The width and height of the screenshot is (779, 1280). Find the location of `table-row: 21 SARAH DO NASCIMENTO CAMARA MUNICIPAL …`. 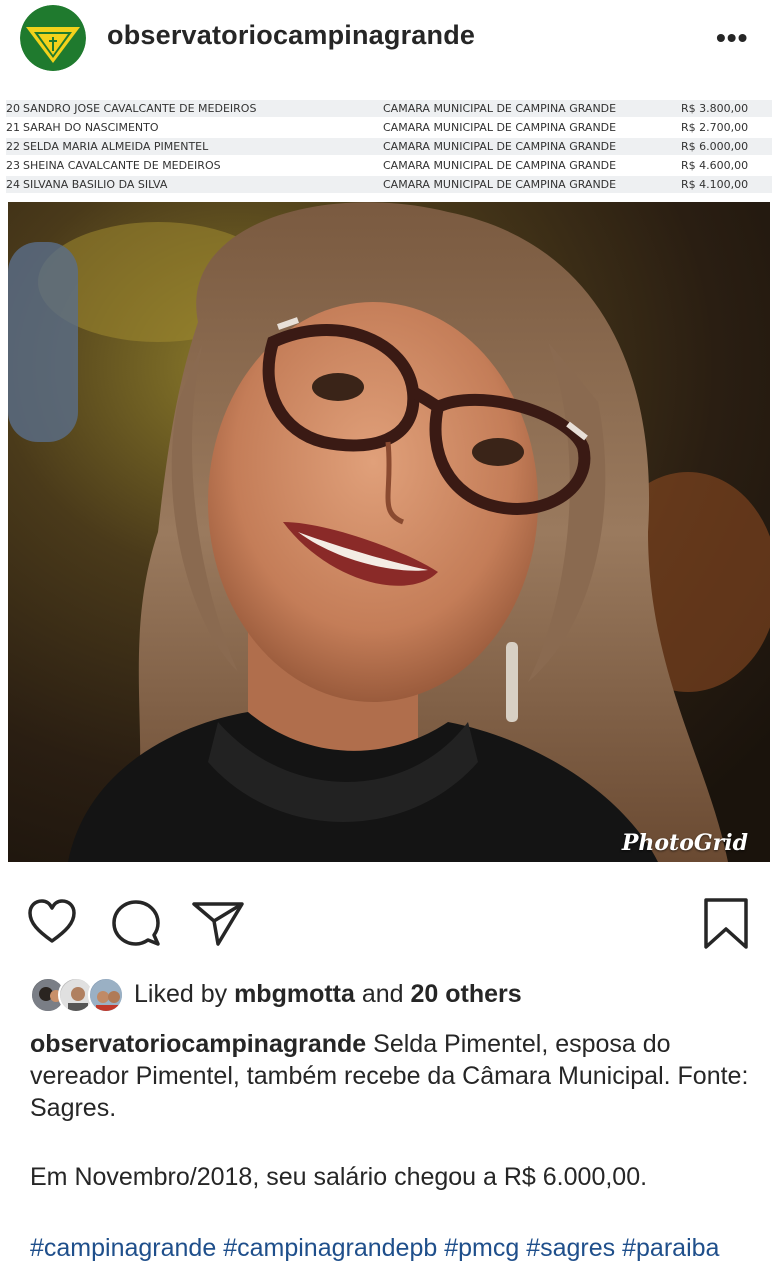

table-row: 21 SARAH DO NASCIMENTO CAMARA MUNICIPAL … is located at coordinates (389, 127).